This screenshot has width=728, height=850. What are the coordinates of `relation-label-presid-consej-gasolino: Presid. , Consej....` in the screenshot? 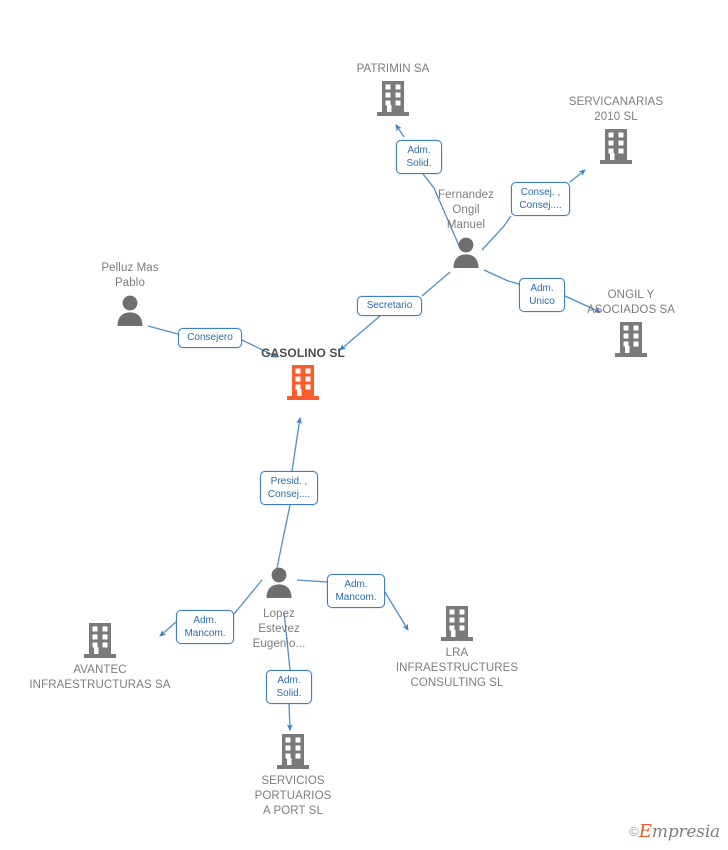 It's located at (289, 488).